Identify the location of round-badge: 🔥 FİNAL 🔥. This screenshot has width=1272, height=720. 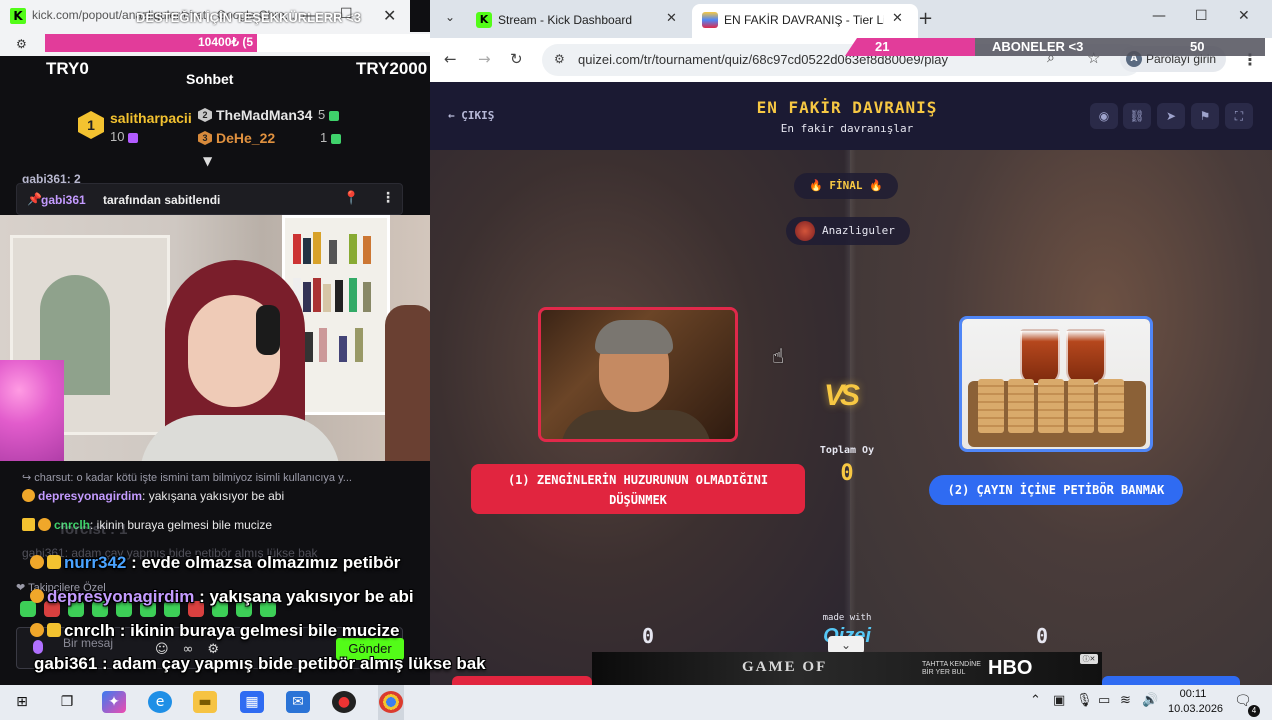
(846, 186).